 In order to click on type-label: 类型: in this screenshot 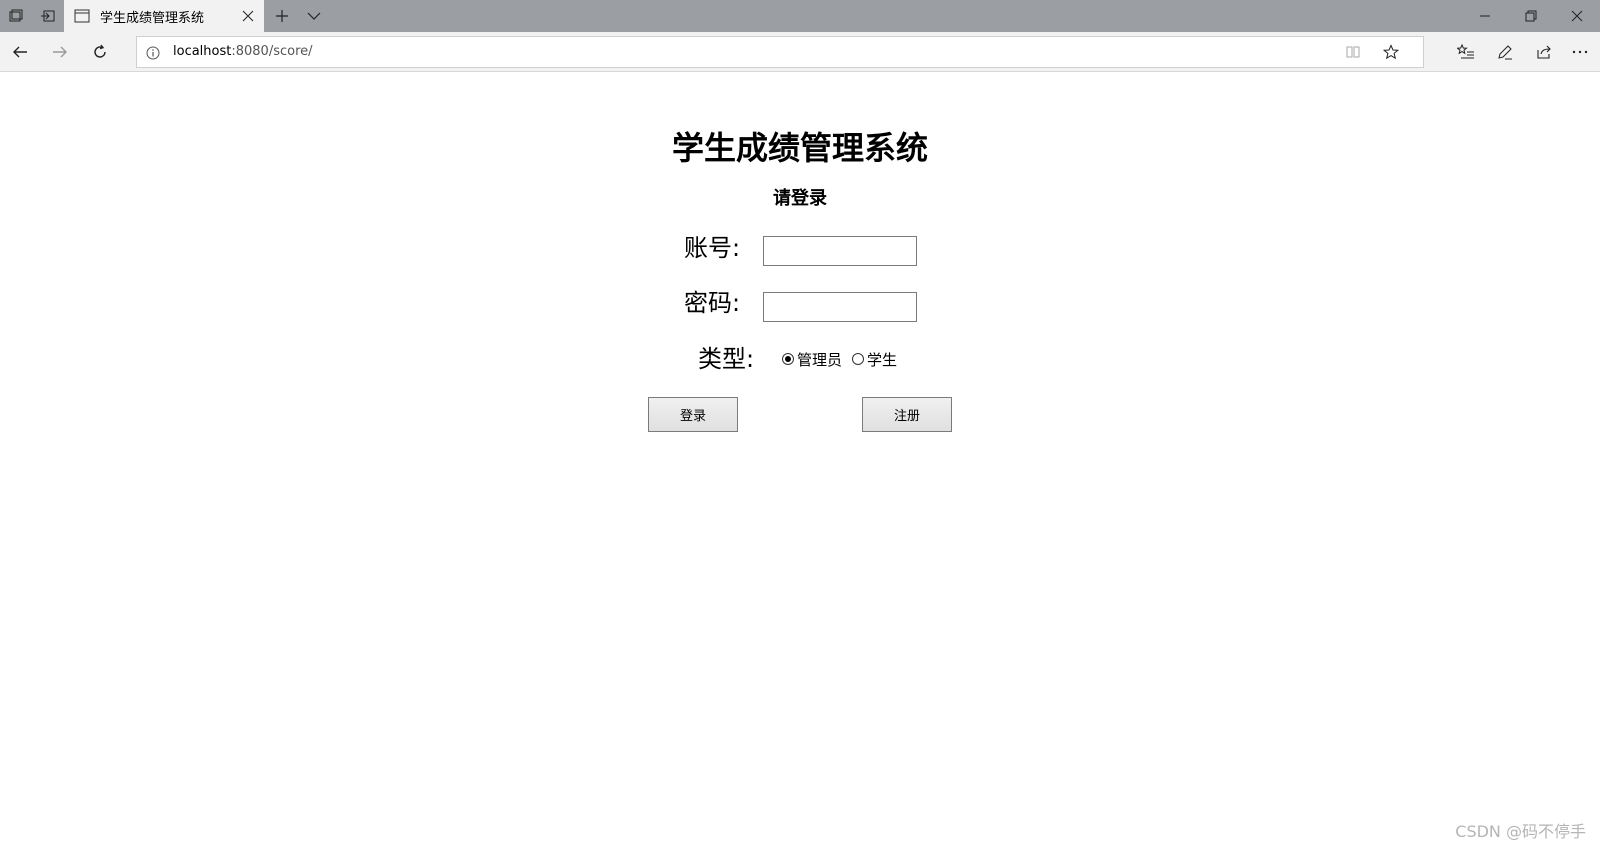, I will do `click(726, 359)`.